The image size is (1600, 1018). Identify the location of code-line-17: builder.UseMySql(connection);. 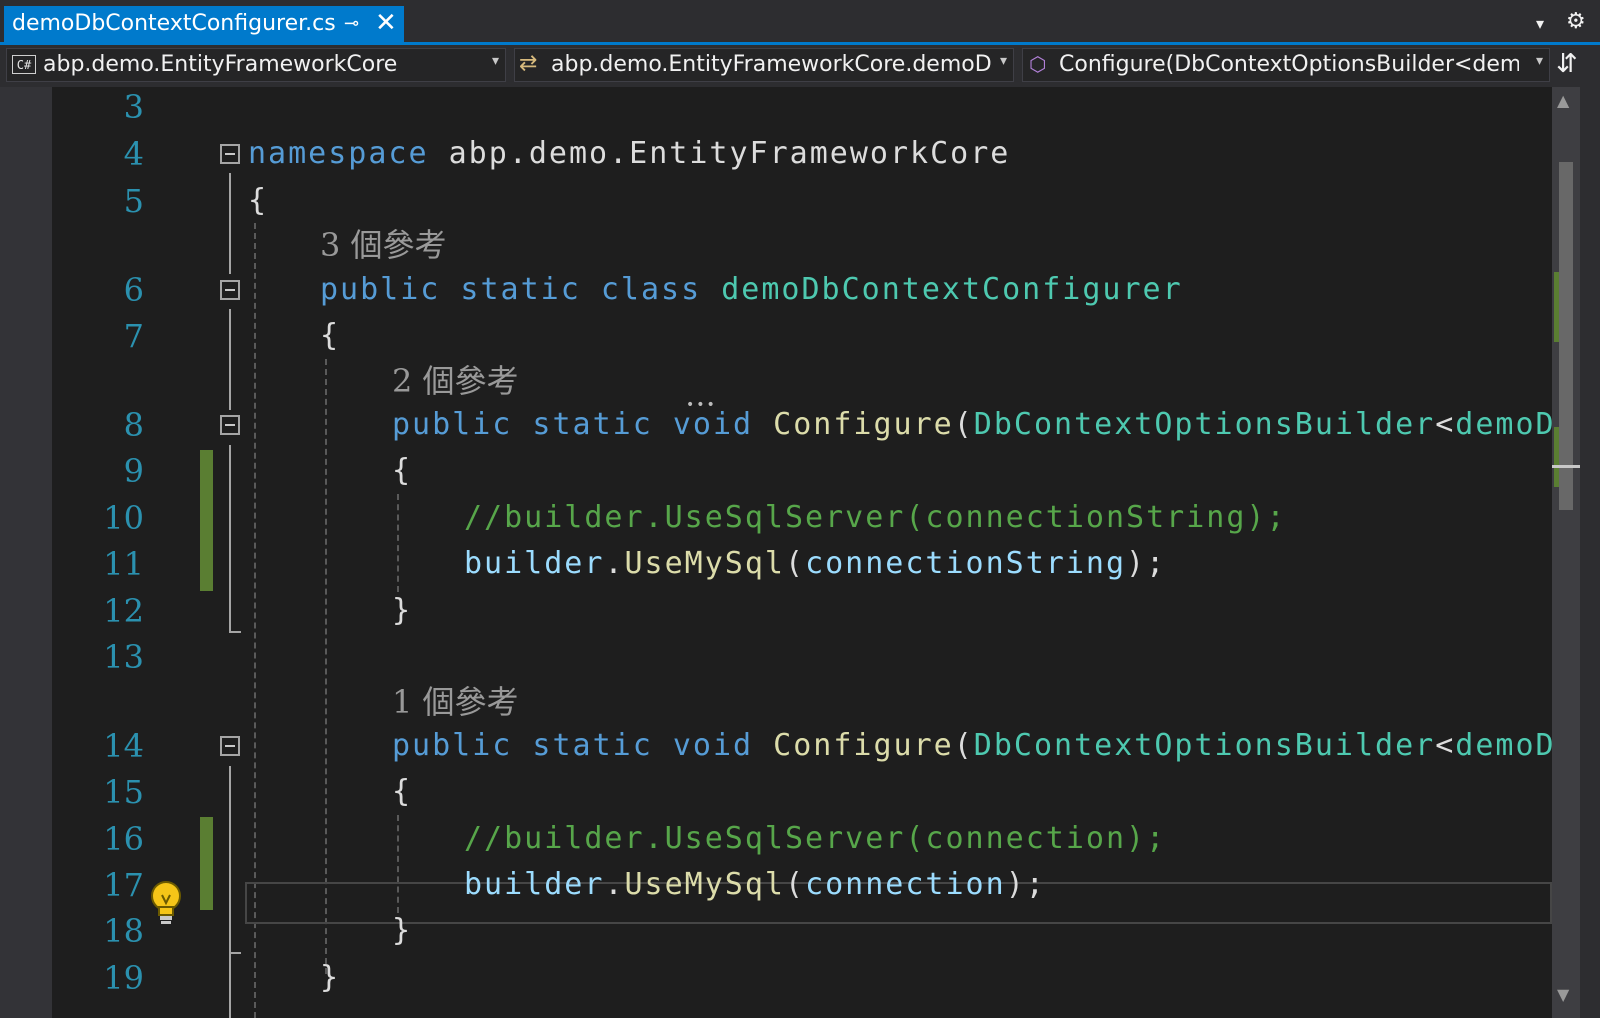
(755, 885).